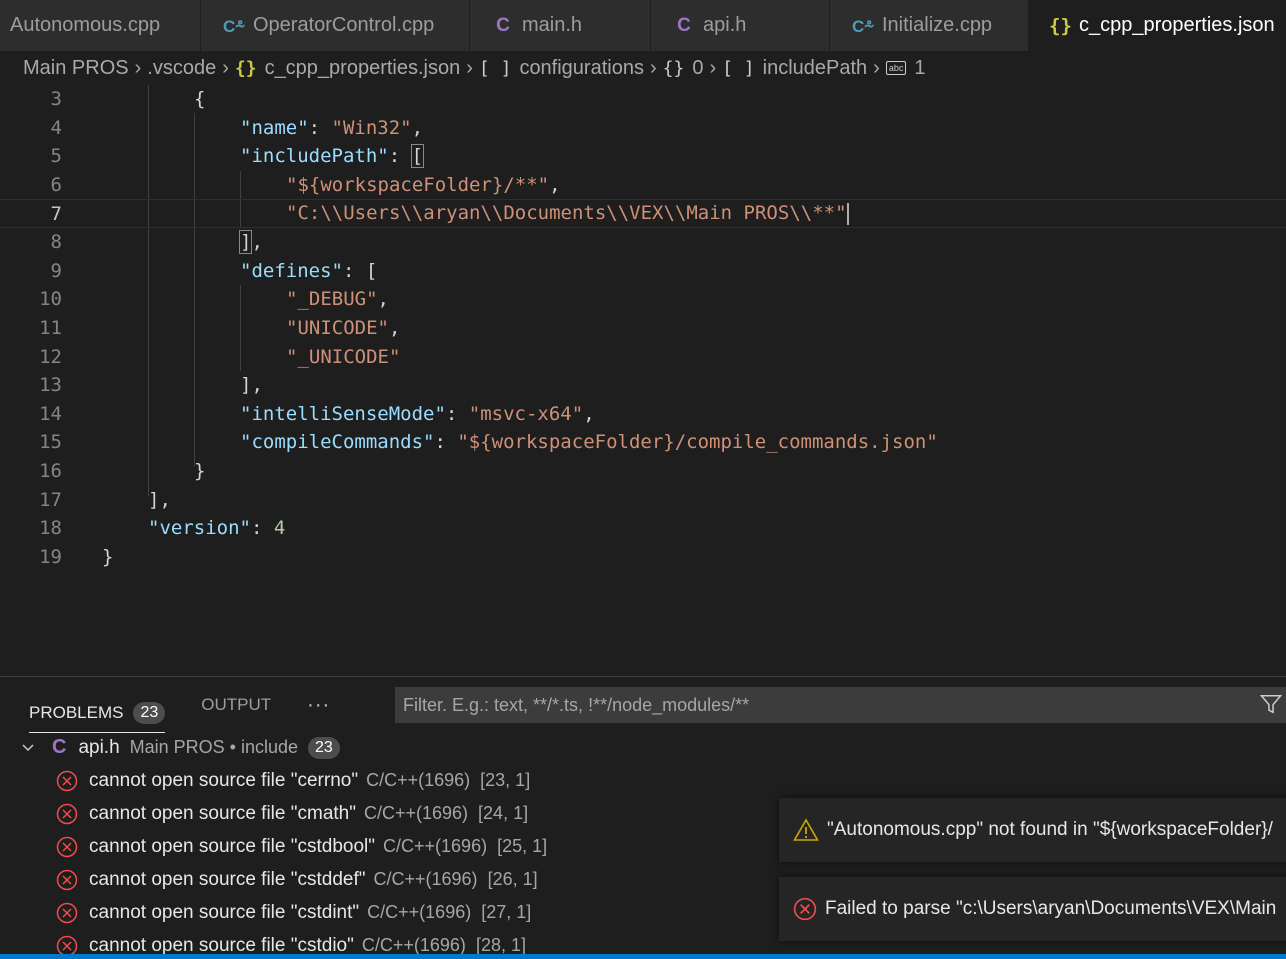  What do you see at coordinates (643, 185) in the screenshot?
I see `code-line: 6 "${workspaceFolder}/**",` at bounding box center [643, 185].